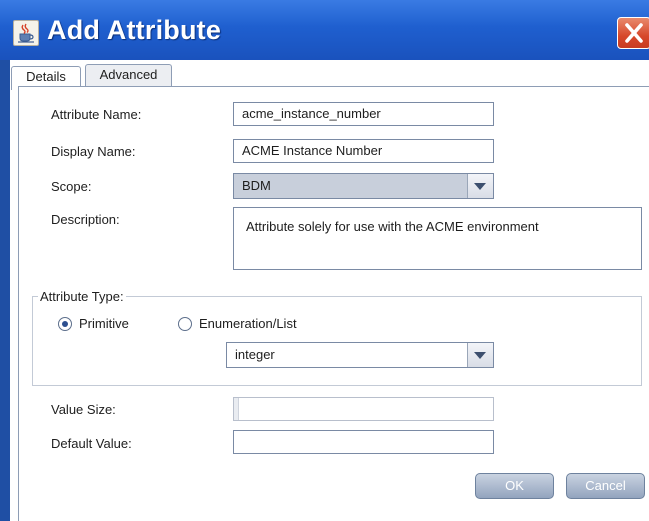 This screenshot has height=521, width=649. I want to click on scope-dropdown-button, so click(480, 186).